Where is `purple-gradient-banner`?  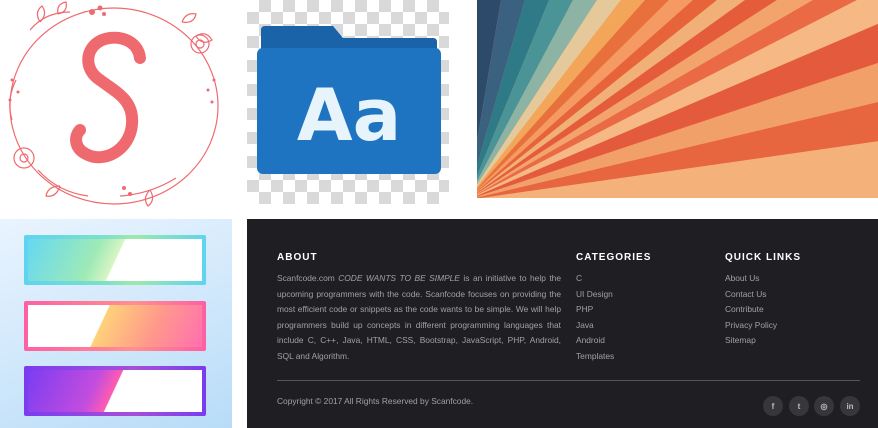
purple-gradient-banner is located at coordinates (115, 391).